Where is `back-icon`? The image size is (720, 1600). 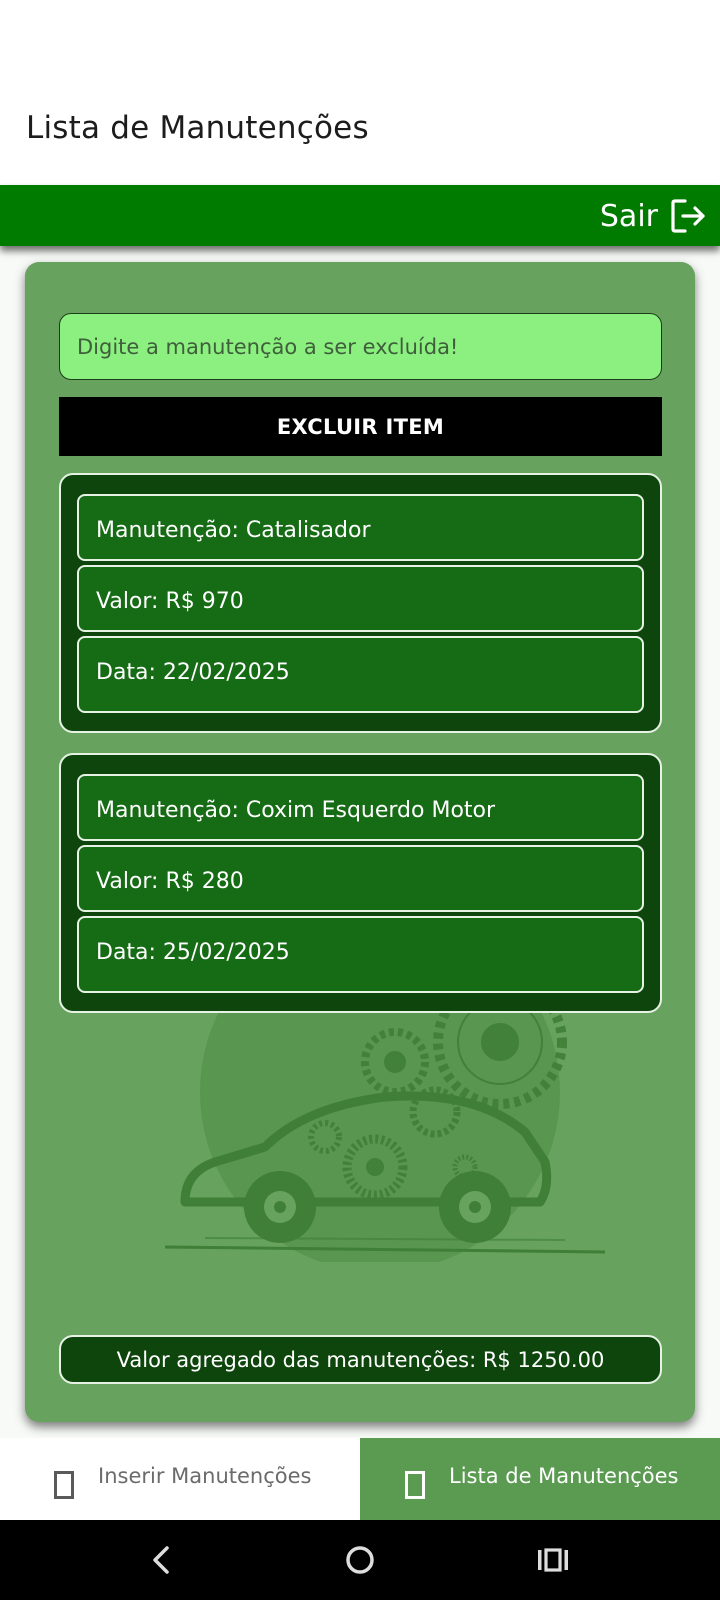 back-icon is located at coordinates (163, 1560).